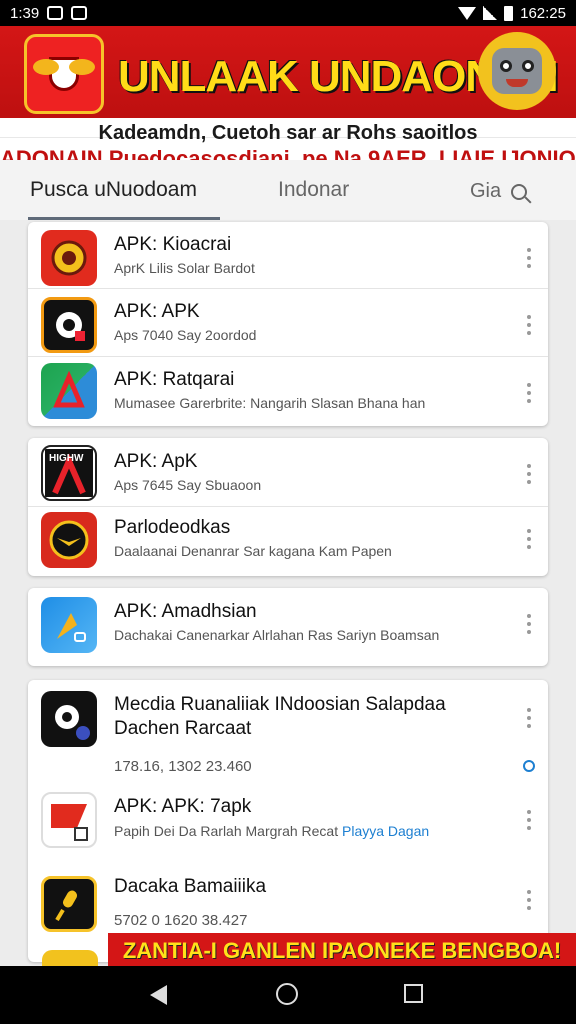 Image resolution: width=576 pixels, height=1024 pixels. What do you see at coordinates (413, 993) in the screenshot?
I see `recent-apps-icon` at bounding box center [413, 993].